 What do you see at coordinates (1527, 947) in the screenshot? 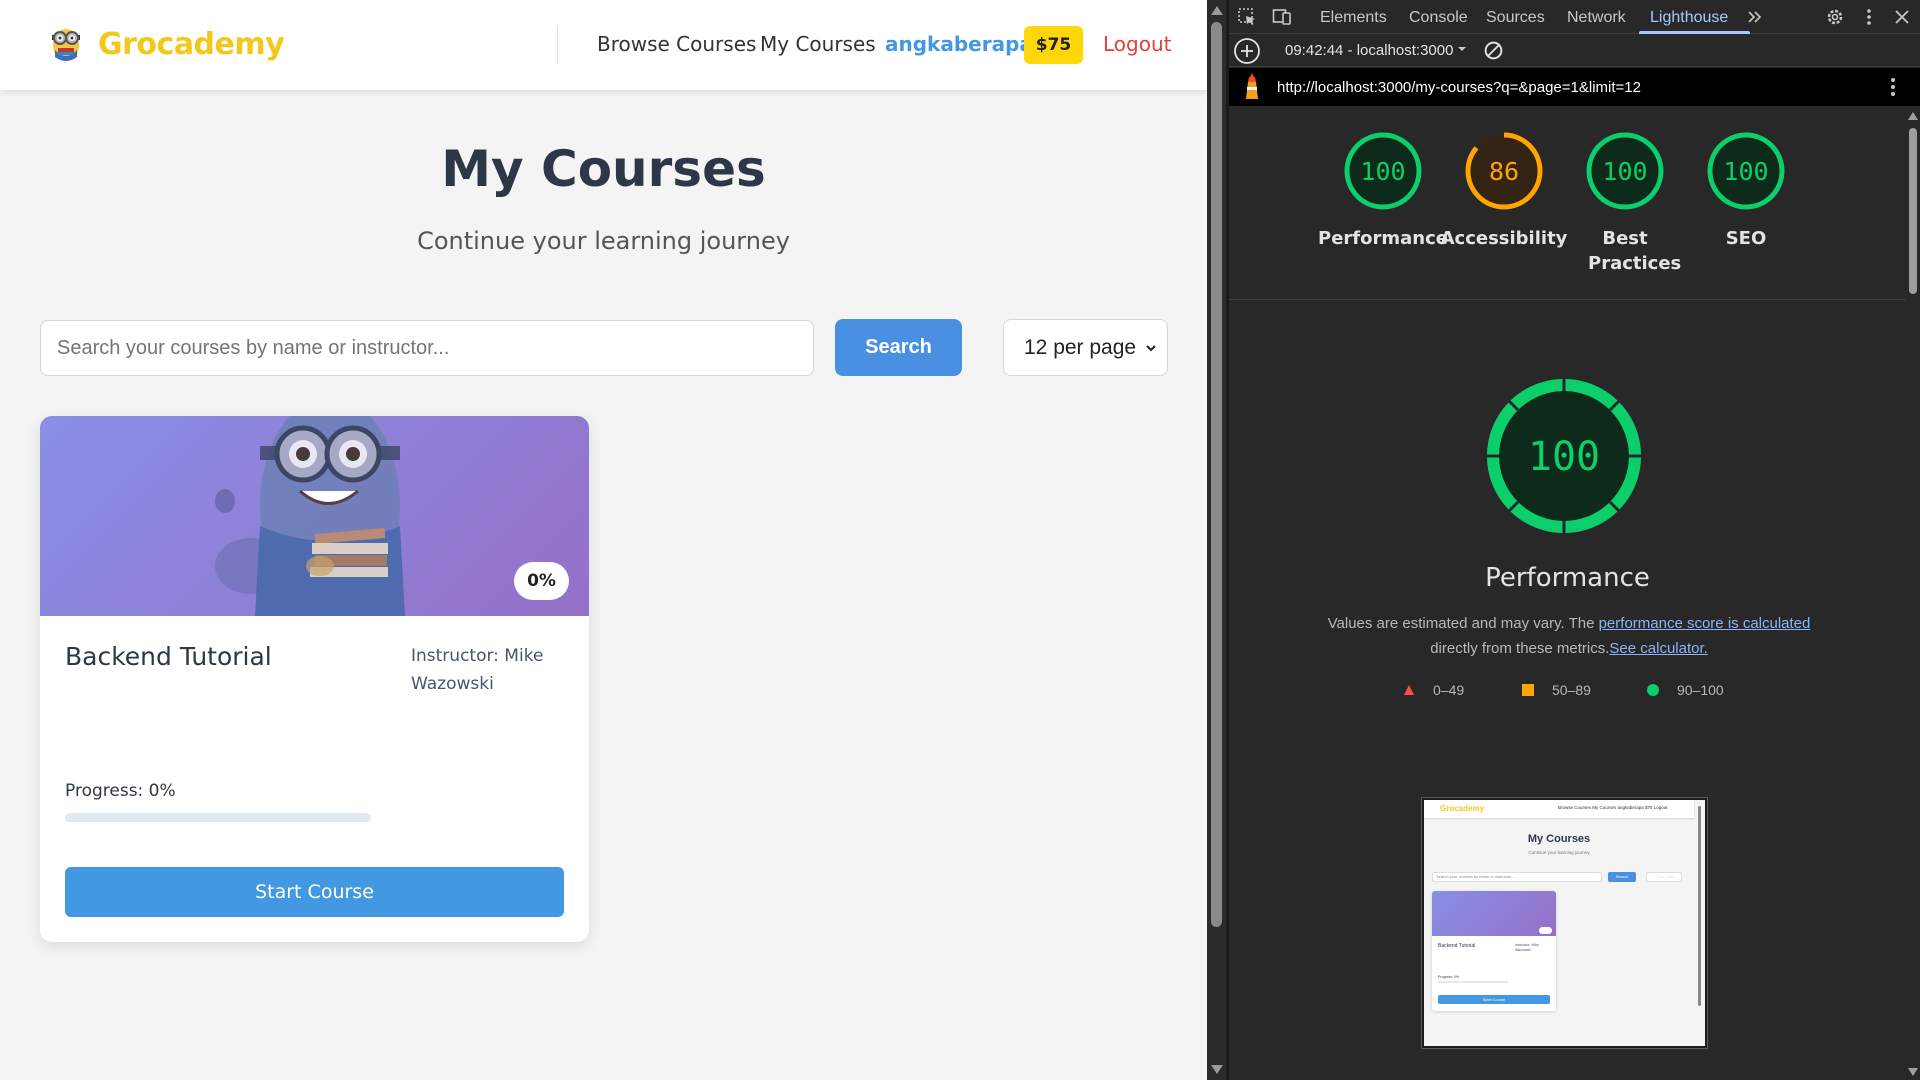
I see `mini-card-instructor: Instructor: Mike Wazowski` at bounding box center [1527, 947].